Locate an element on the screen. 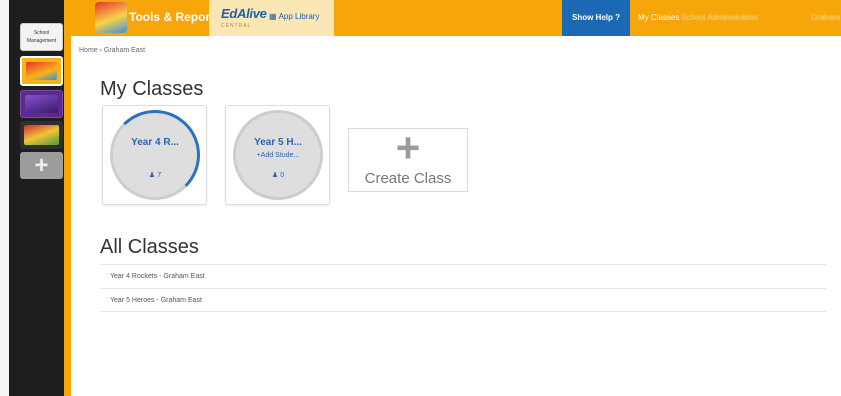 The height and width of the screenshot is (396, 841). school-management-label: School Management is located at coordinates (41, 37).